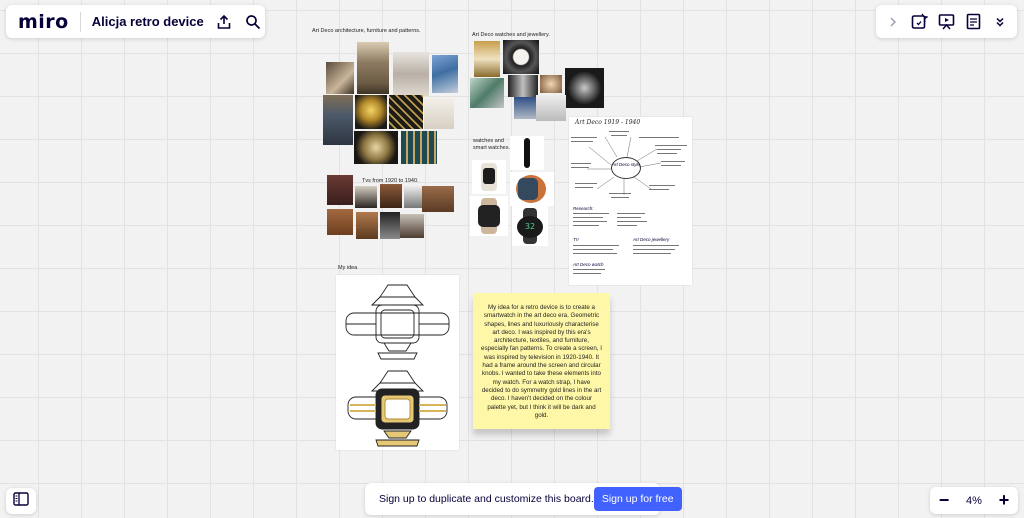 The width and height of the screenshot is (1024, 518). Describe the element at coordinates (583, 208) in the screenshot. I see `notes-research-heading: Research:` at that location.